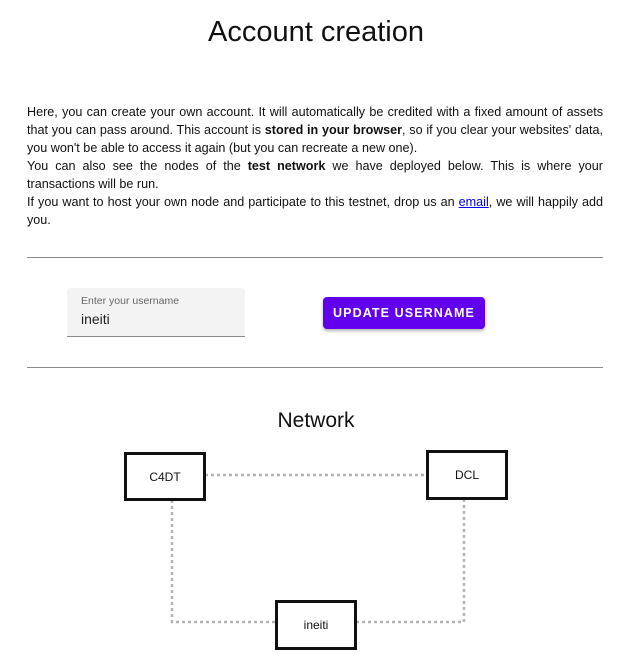 This screenshot has width=632, height=669. What do you see at coordinates (318, 548) in the screenshot?
I see `network-edges` at bounding box center [318, 548].